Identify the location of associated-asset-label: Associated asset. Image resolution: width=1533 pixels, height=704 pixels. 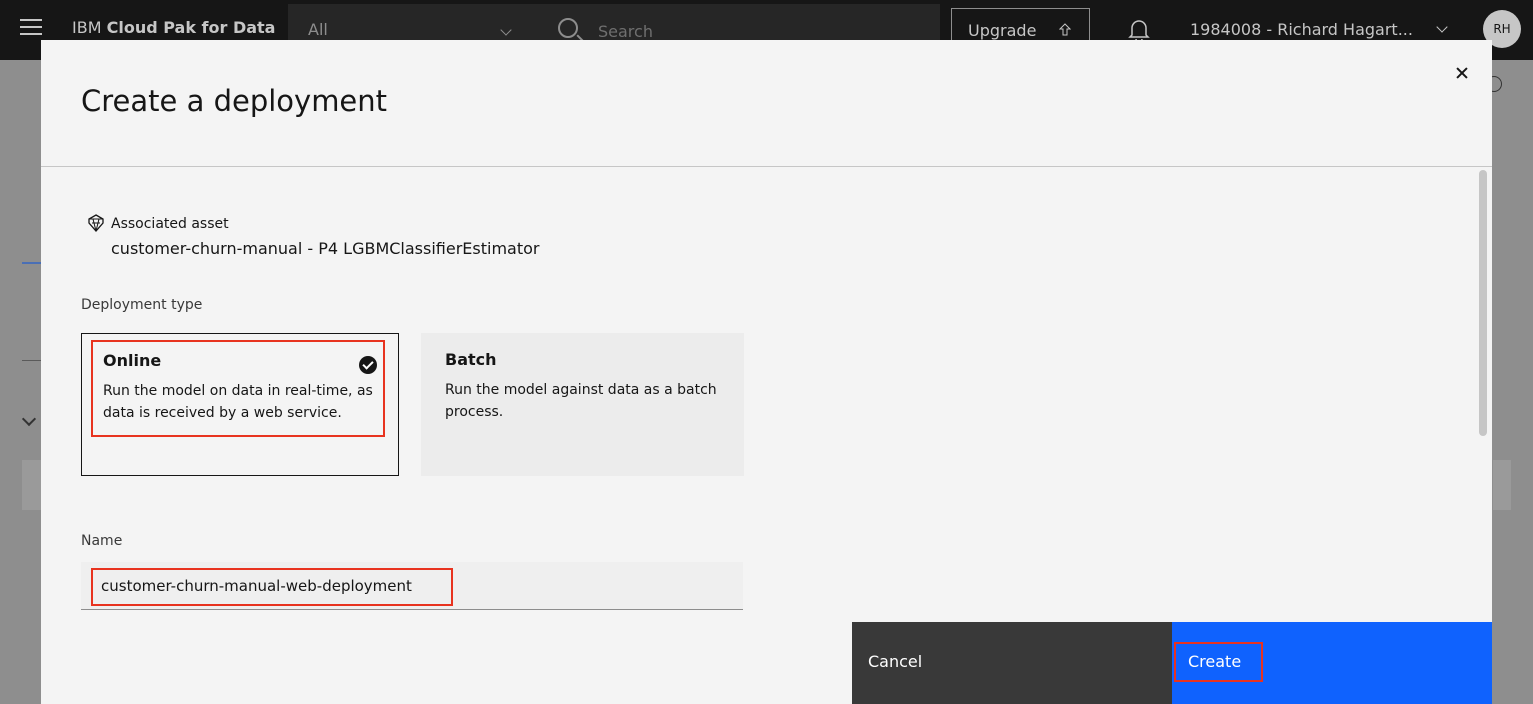
(170, 224).